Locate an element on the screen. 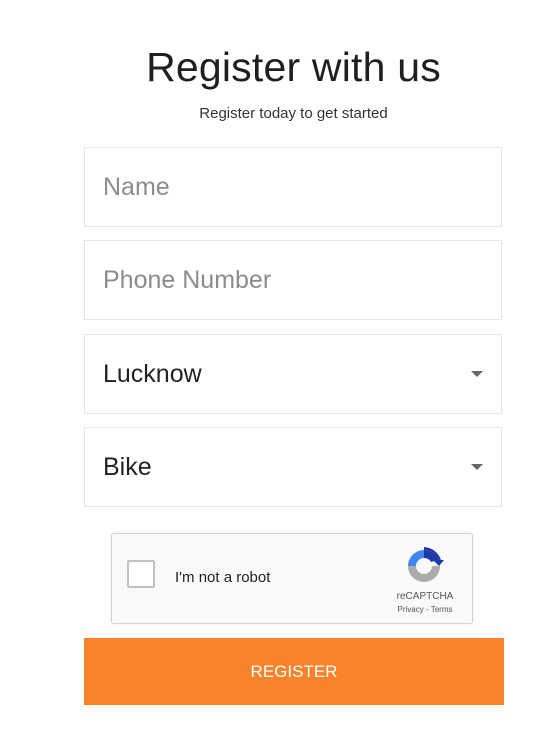 The width and height of the screenshot is (541, 731). register-button: REGISTER is located at coordinates (294, 671).